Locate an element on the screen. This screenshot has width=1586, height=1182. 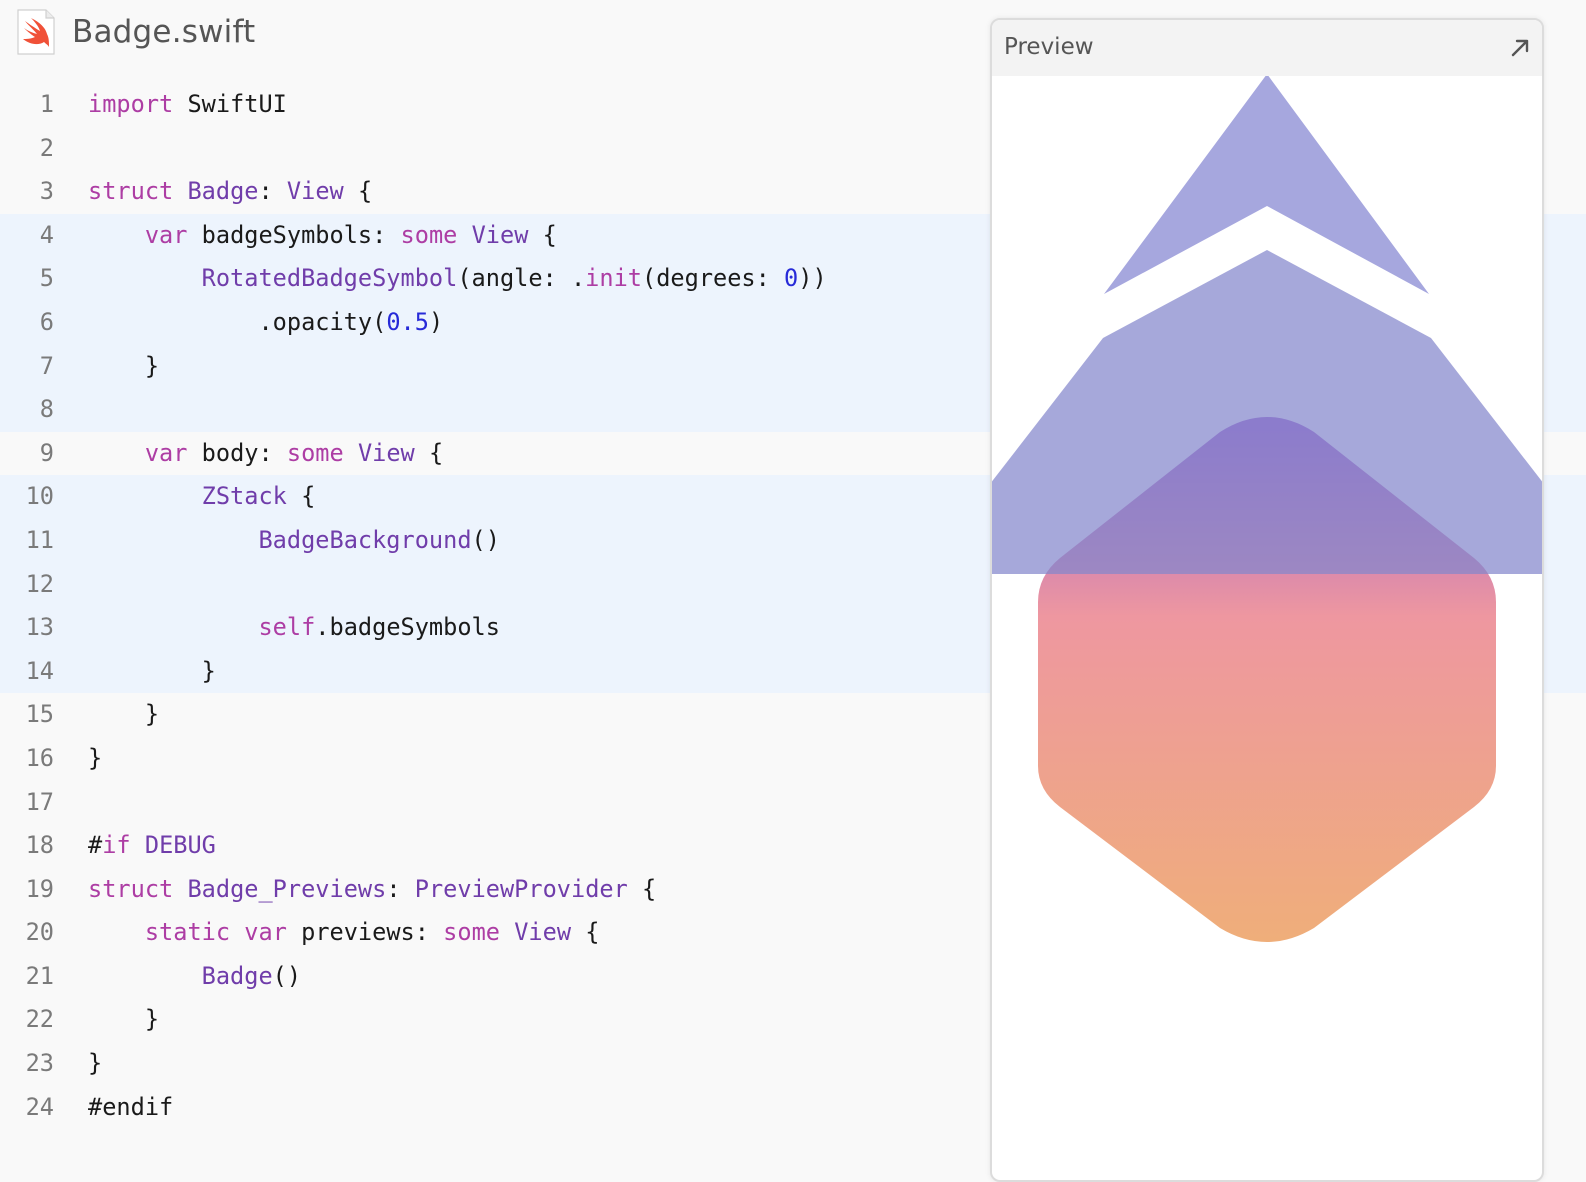
code-token: self is located at coordinates (287, 627).